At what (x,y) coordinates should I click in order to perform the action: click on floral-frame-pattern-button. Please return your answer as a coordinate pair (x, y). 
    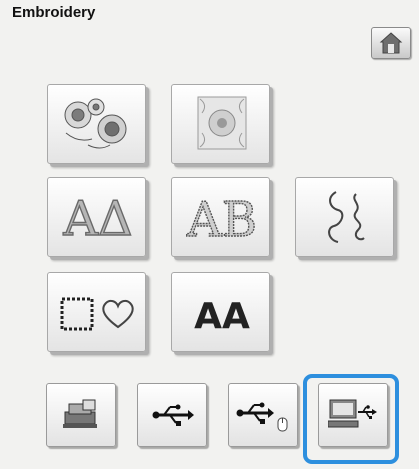
    Looking at the image, I should click on (220, 124).